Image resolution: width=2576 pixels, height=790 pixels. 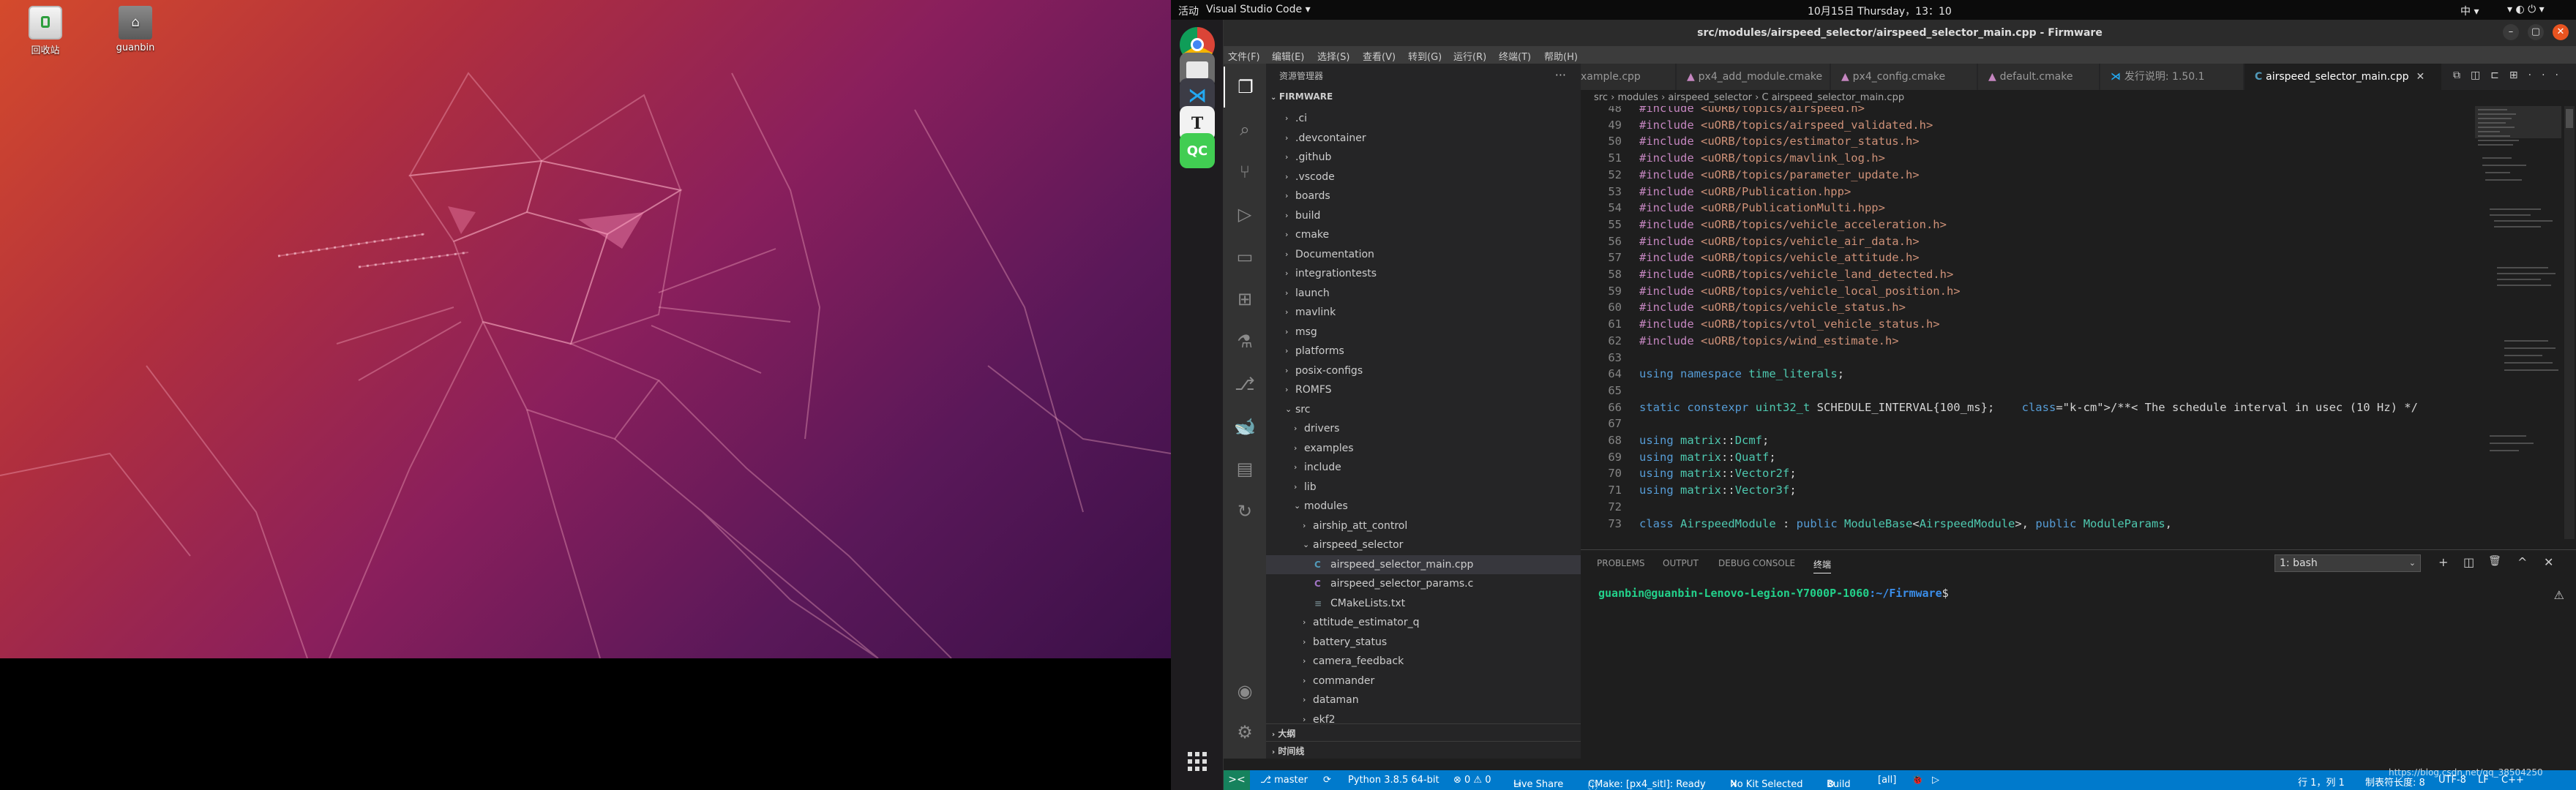 I want to click on tab-debug-console: DEBUG CONSOLE, so click(x=1756, y=563).